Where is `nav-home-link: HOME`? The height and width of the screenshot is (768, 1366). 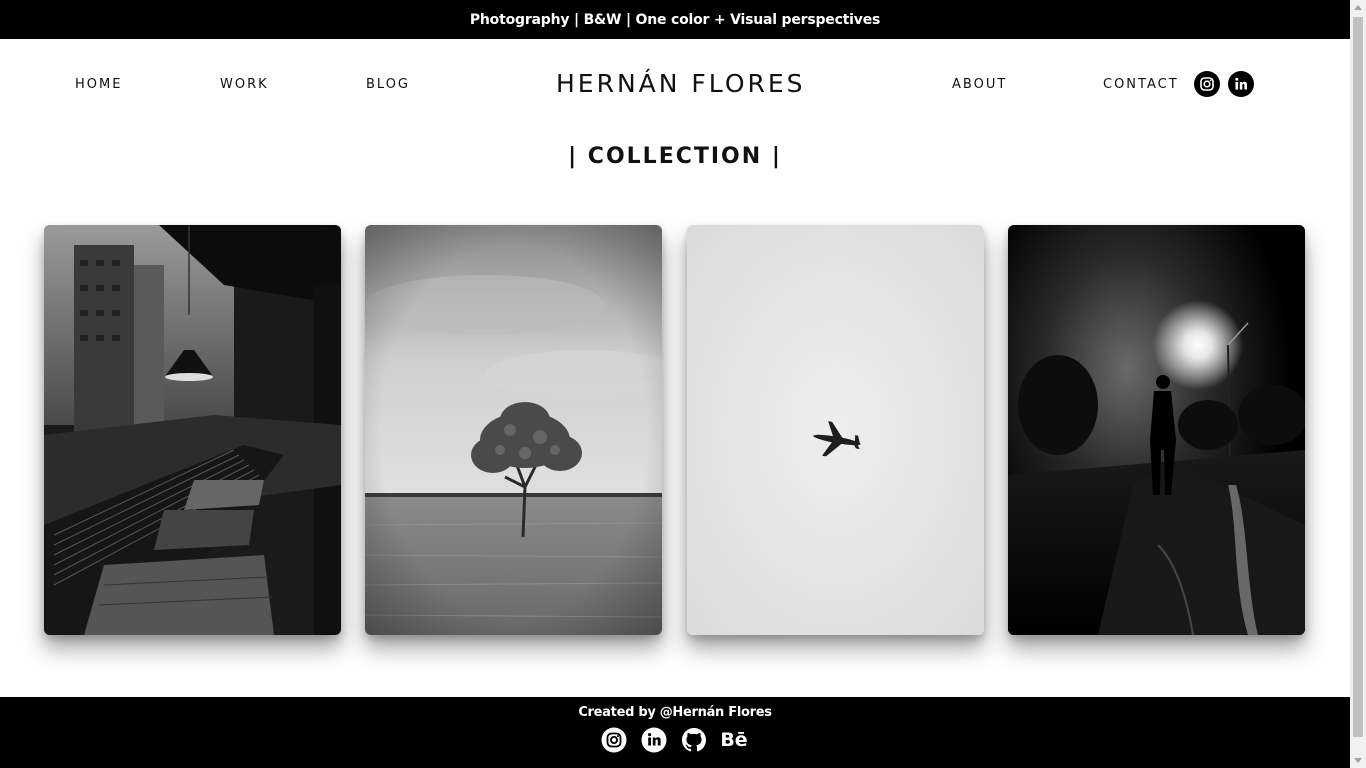
nav-home-link: HOME is located at coordinates (98, 84).